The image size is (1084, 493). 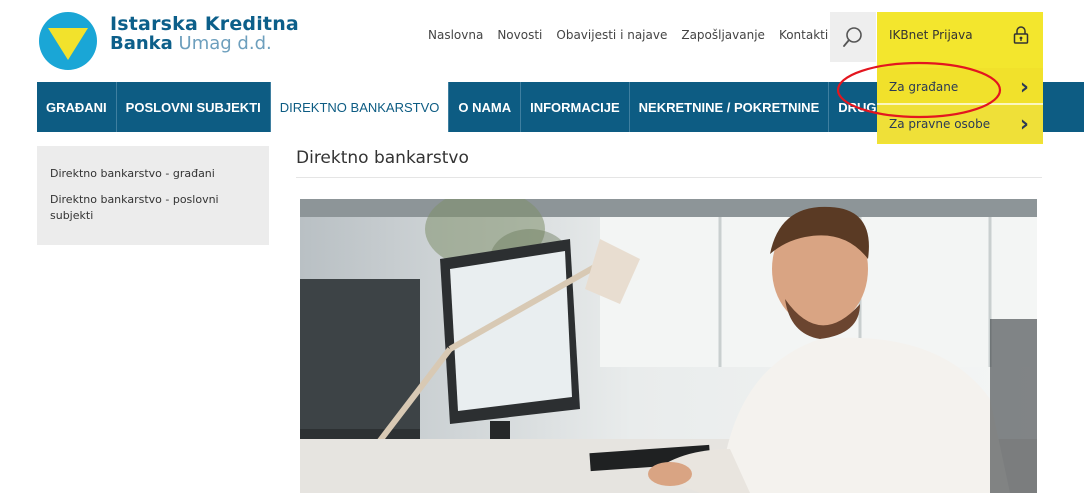 What do you see at coordinates (150, 208) in the screenshot?
I see `sidebar-item-poslovni-subjekti: Direktno bankarstvo - poslovni subjekti` at bounding box center [150, 208].